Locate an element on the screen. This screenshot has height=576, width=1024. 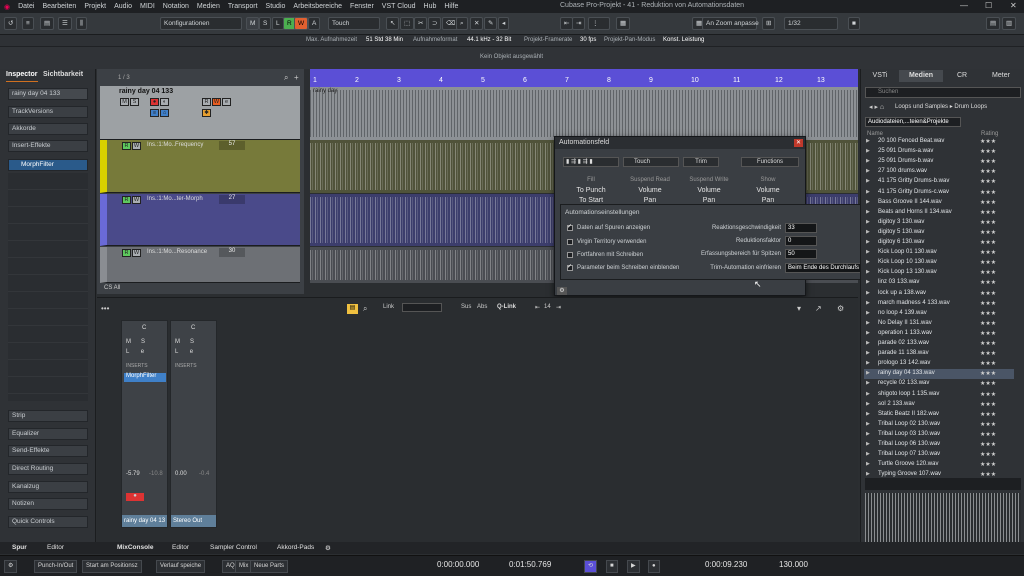
section-equalizer: Equalizer is located at coordinates (48, 434).